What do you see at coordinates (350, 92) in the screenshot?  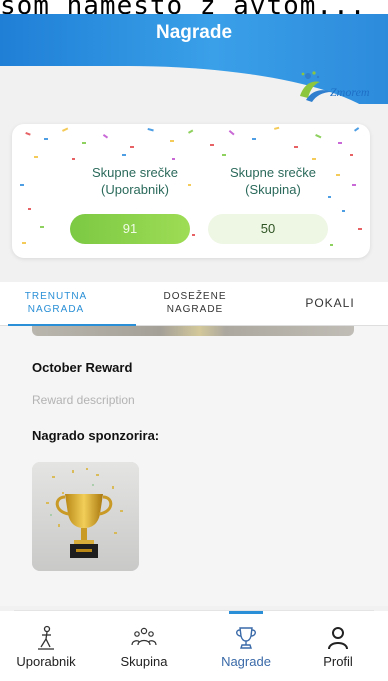 I see `logo-text: Zmorem` at bounding box center [350, 92].